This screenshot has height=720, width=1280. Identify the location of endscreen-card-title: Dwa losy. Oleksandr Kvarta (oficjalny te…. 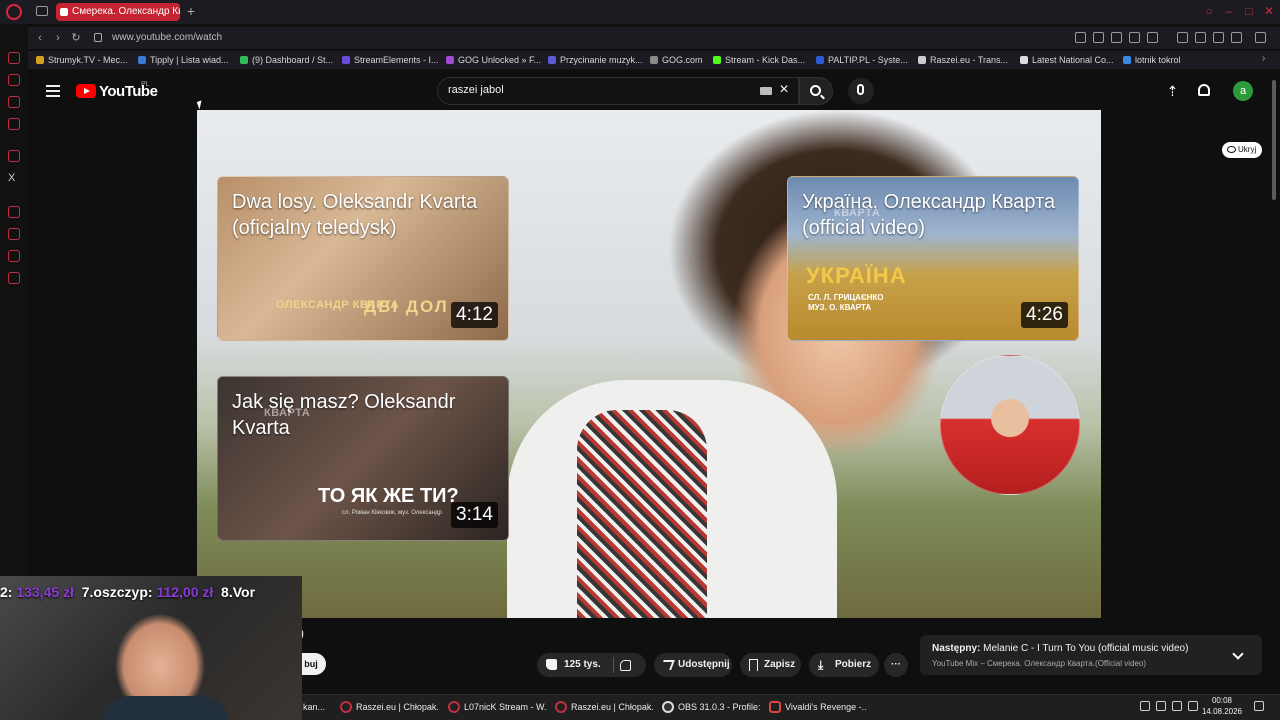
(355, 215).